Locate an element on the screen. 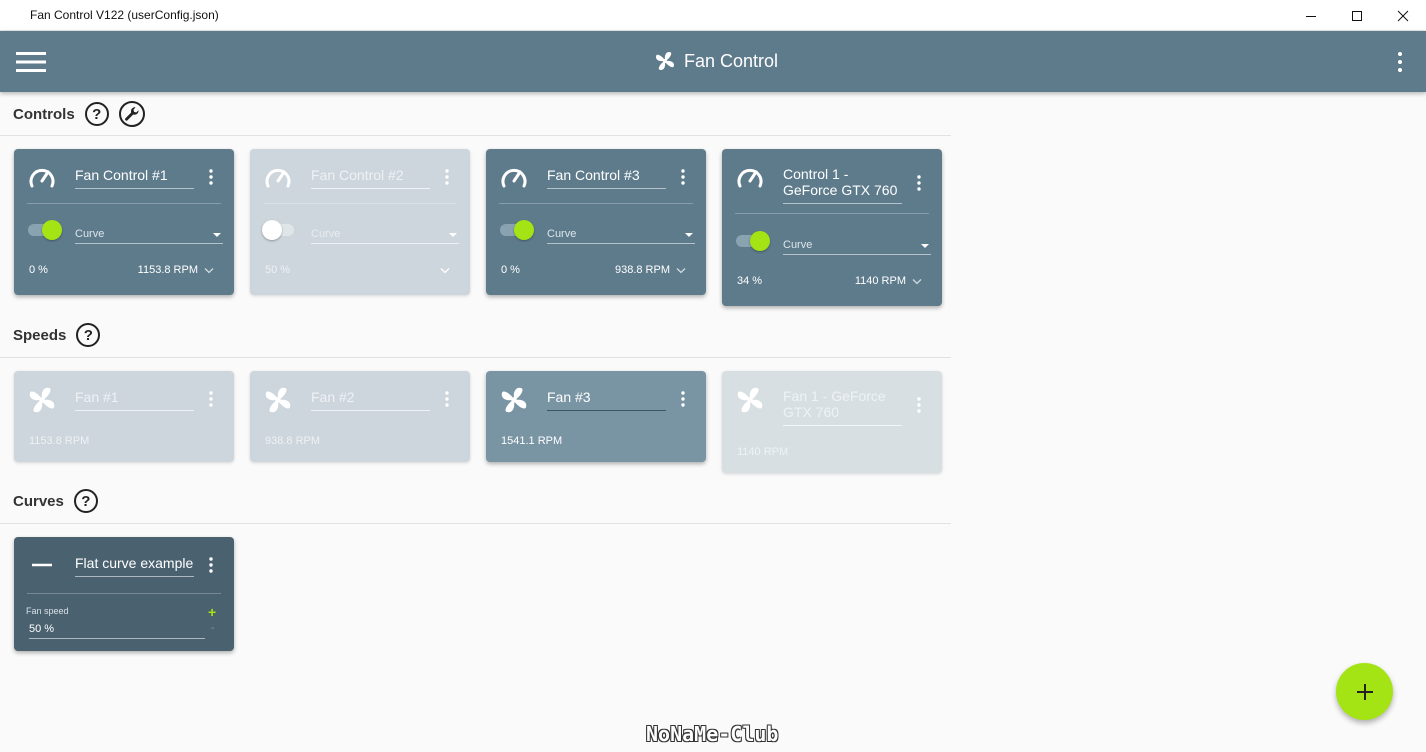  app-title-text: Fan Control is located at coordinates (731, 60).